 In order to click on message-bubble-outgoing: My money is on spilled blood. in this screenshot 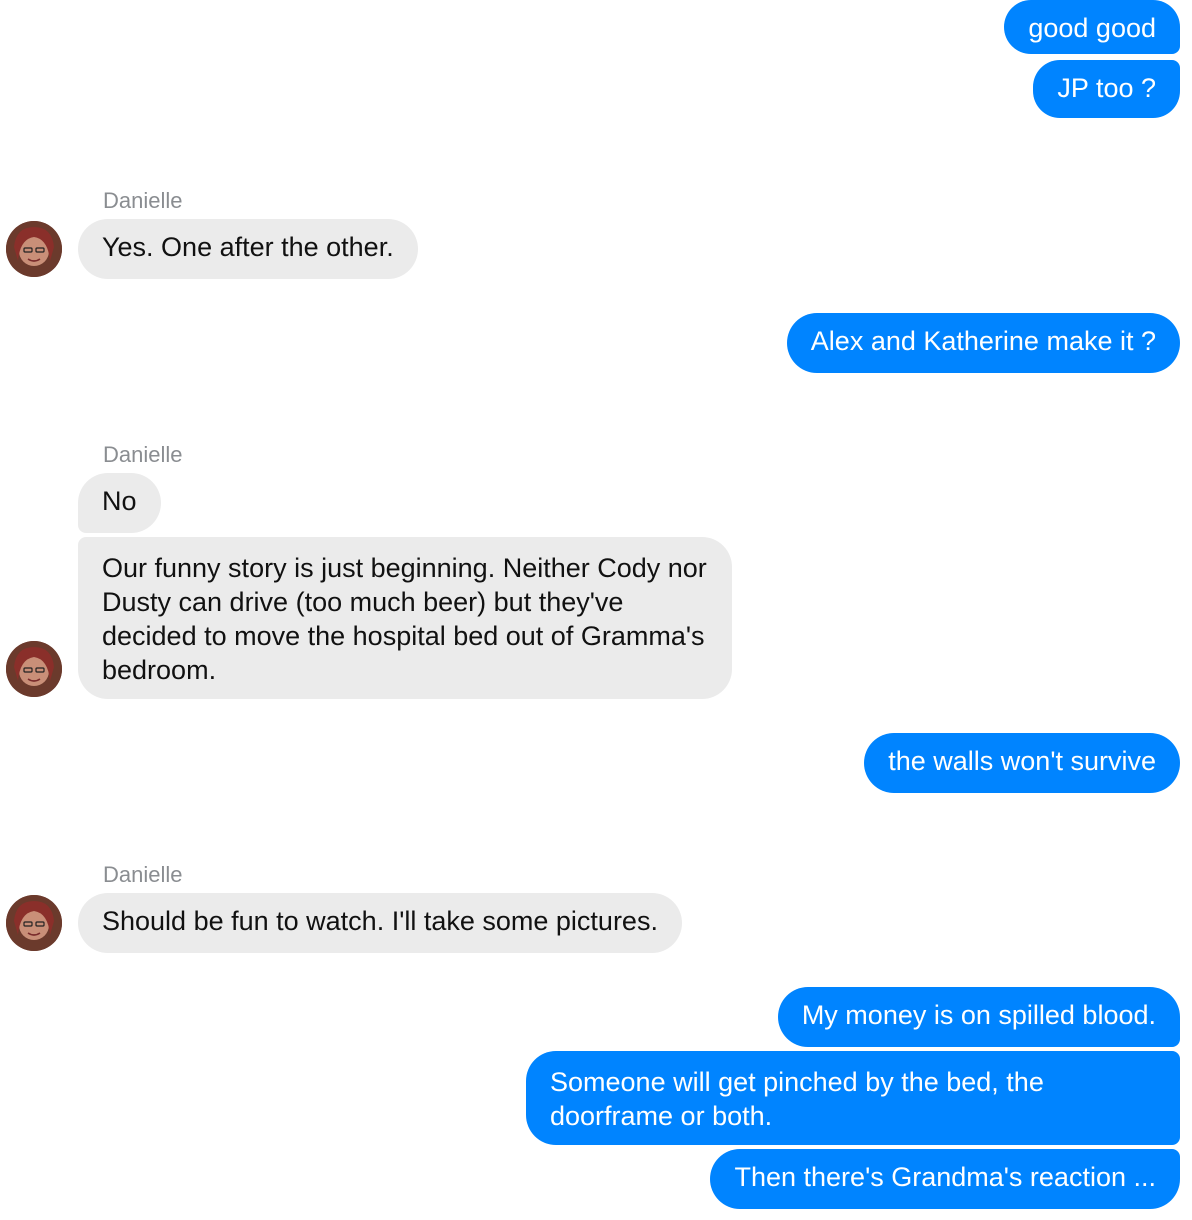, I will do `click(978, 1017)`.